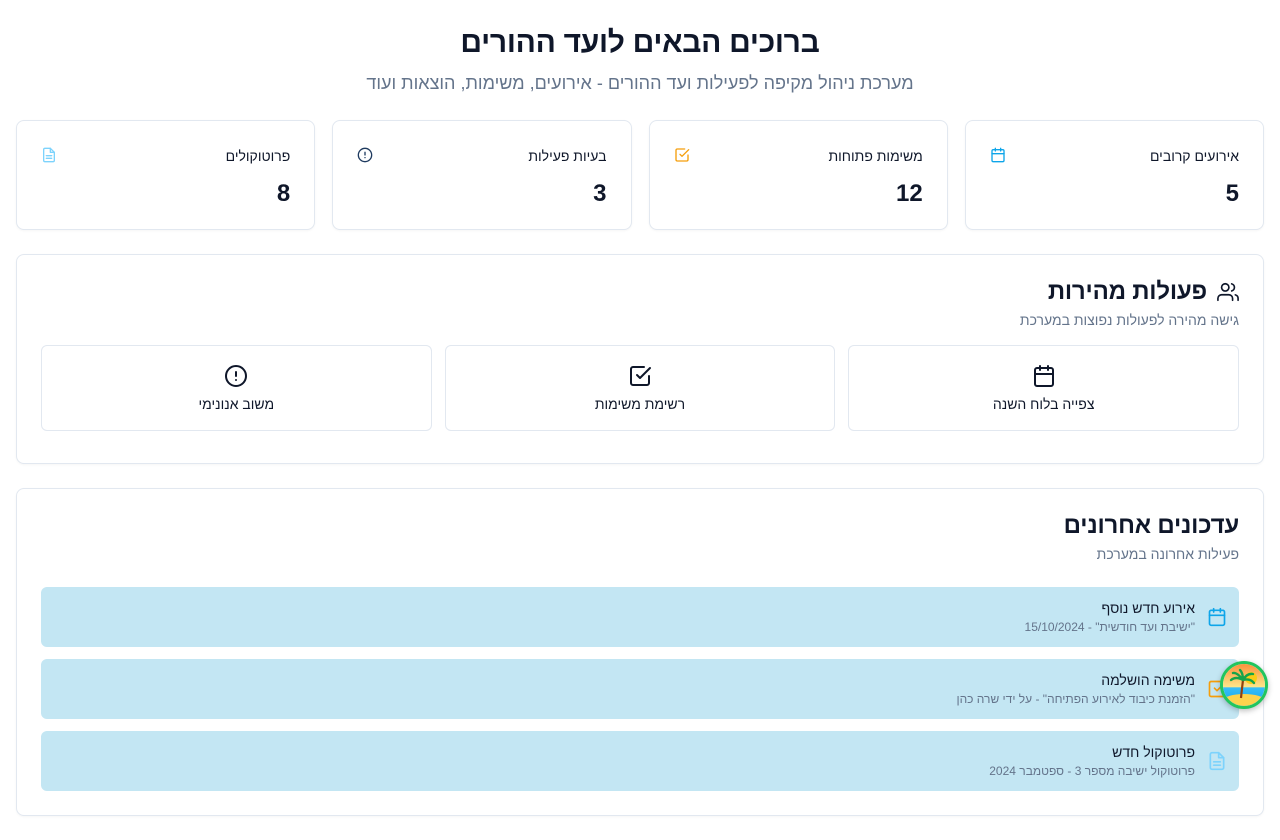 Image resolution: width=1280 pixels, height=840 pixels. I want to click on view-calendar-label: צפייה בלוח השנה, so click(1043, 404).